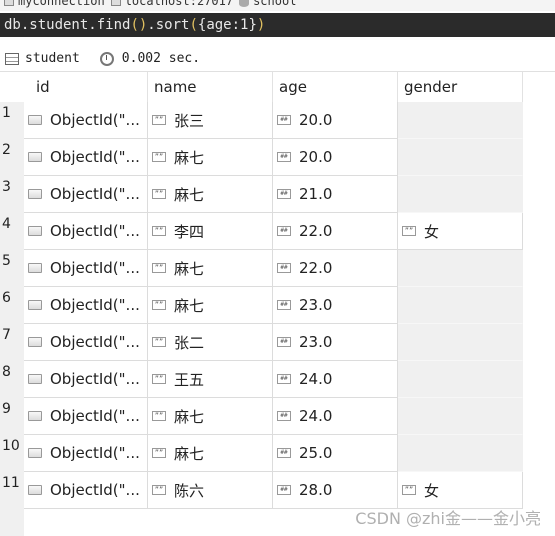 The width and height of the screenshot is (555, 536). I want to click on row-number: 10, so click(12, 453).